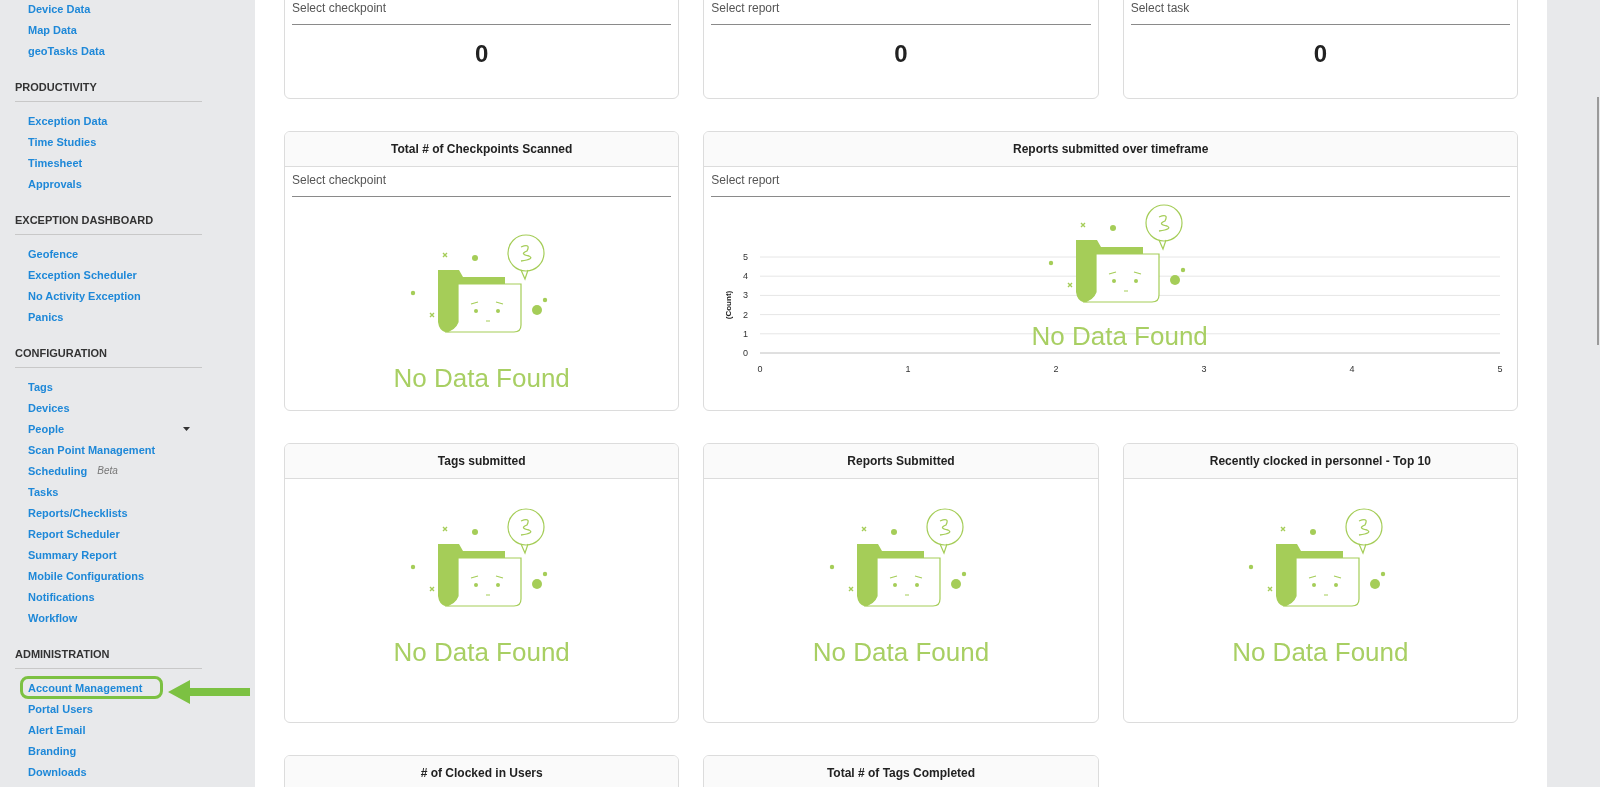 The height and width of the screenshot is (787, 1600). Describe the element at coordinates (60, 708) in the screenshot. I see `sidebar-link: Portal Users` at that location.